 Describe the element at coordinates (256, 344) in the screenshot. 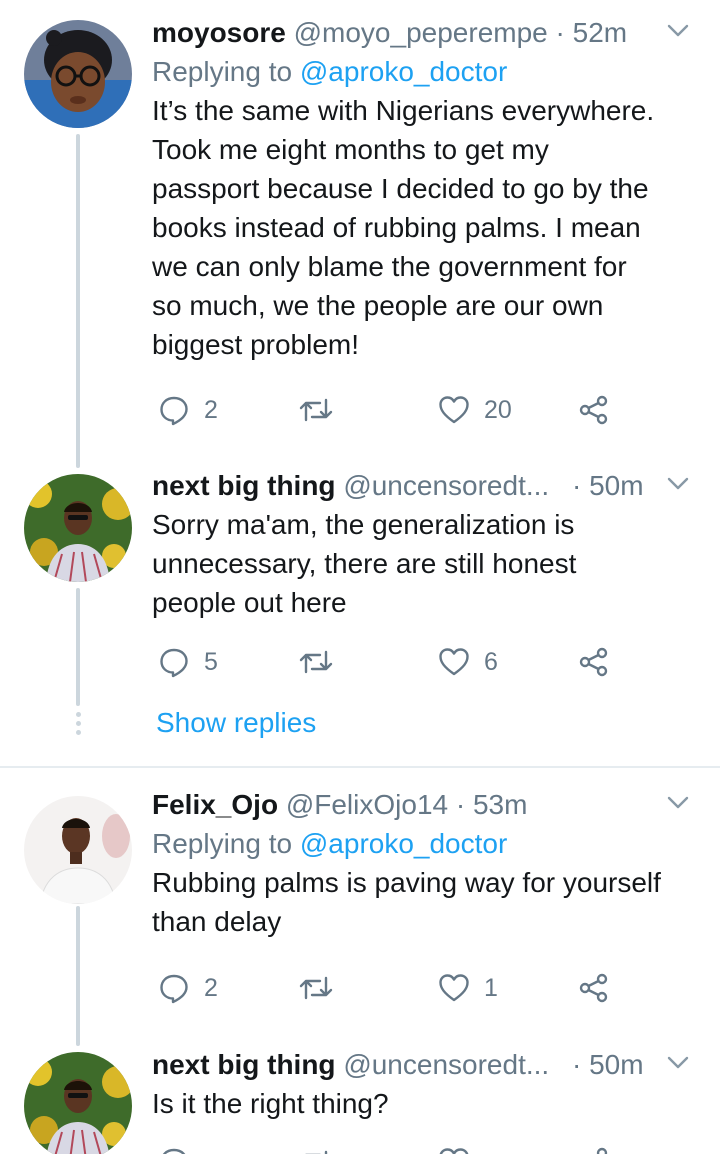

I see `tweet-text-line: biggest problem!` at that location.